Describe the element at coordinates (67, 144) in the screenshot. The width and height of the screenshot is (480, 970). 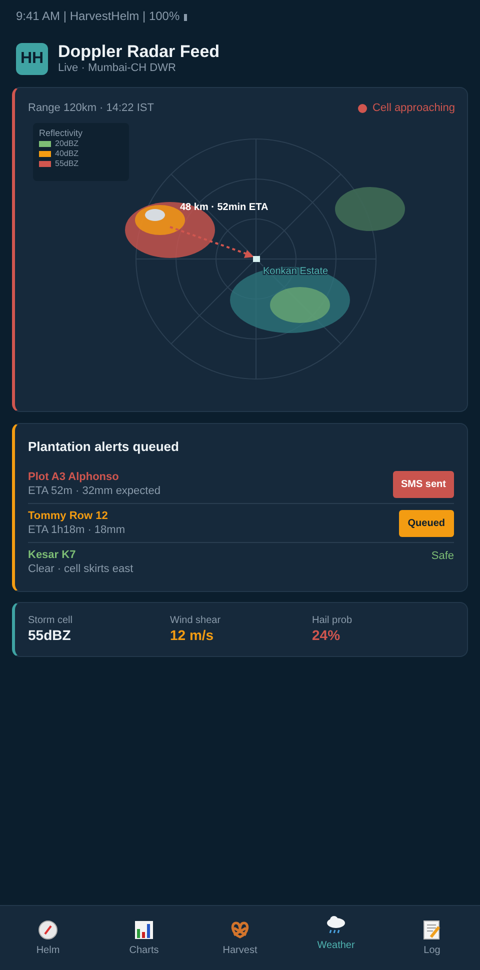
I see `legend-label: 20dBZ` at that location.